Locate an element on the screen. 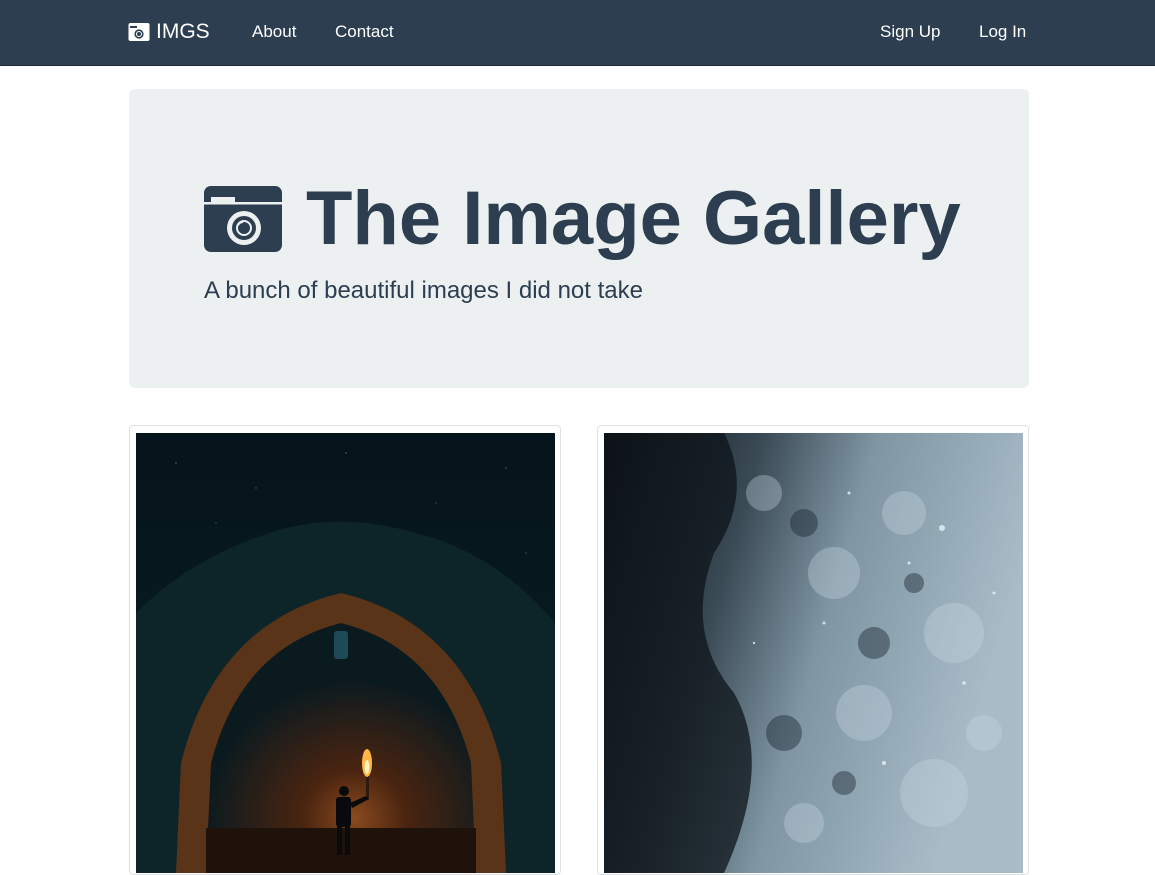  navbar: IMGS About Contact Sign Up Log In is located at coordinates (577, 33).